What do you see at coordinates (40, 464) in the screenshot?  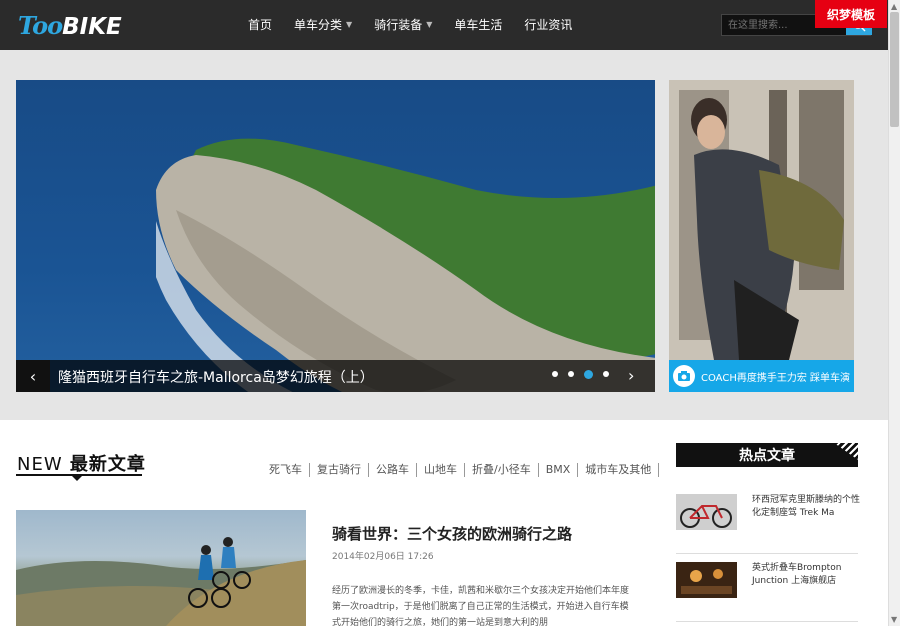 I see `title-new: NEW` at bounding box center [40, 464].